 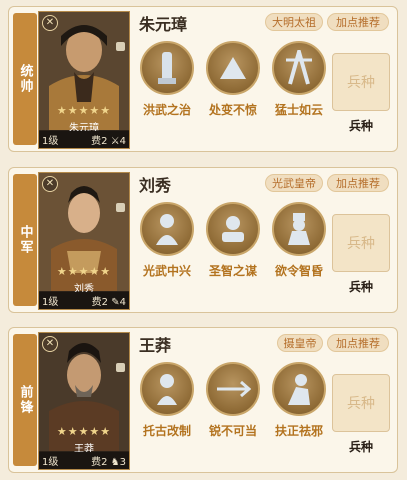 I want to click on skill-slot: 猛士如云, so click(x=299, y=79).